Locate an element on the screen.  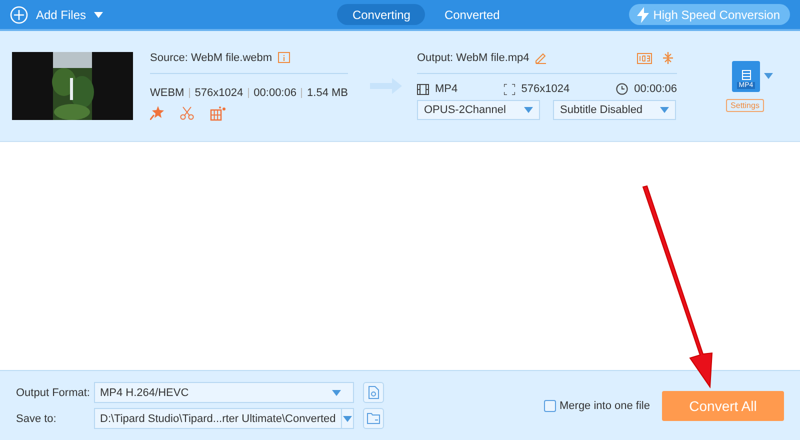
format-settings-button is located at coordinates (373, 392).